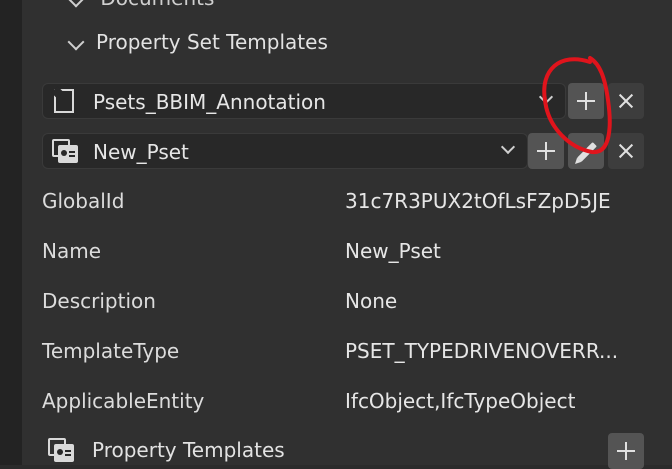 The image size is (672, 469). Describe the element at coordinates (157, 5) in the screenshot. I see `section-title-documents: Documents` at that location.